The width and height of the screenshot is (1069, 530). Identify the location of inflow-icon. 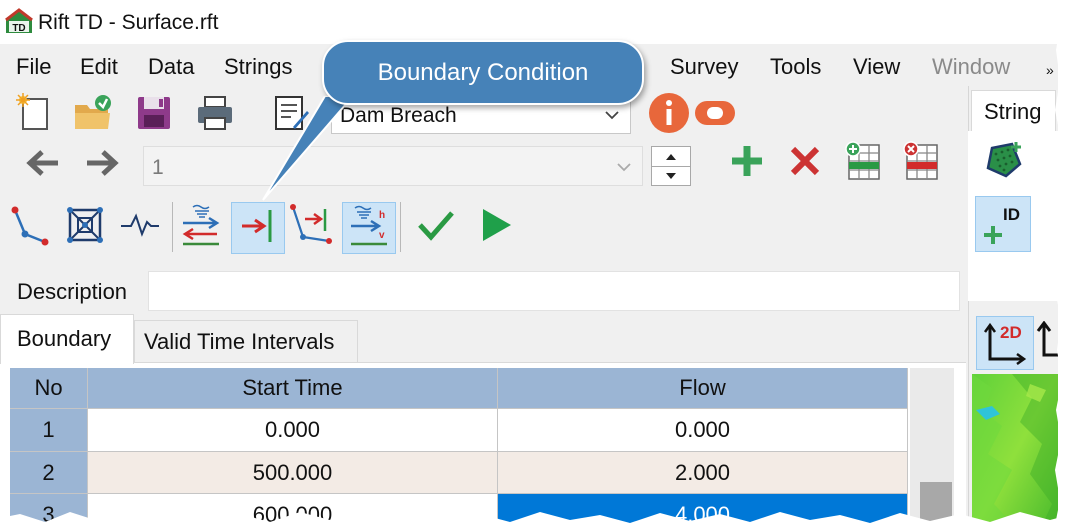
(201, 227).